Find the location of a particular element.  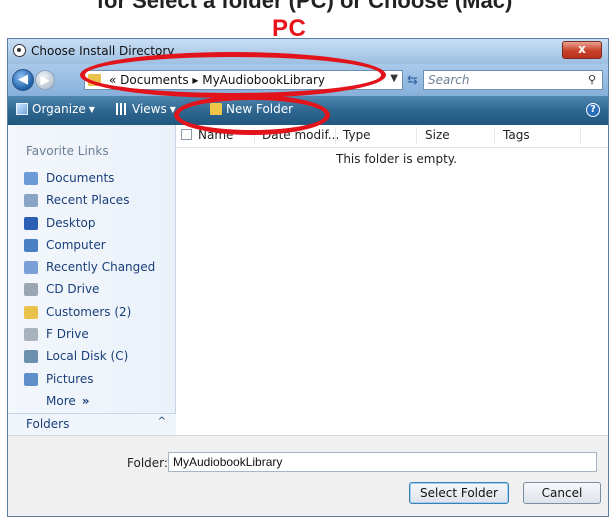

sidebar-item-documents: Documents is located at coordinates (91, 180).